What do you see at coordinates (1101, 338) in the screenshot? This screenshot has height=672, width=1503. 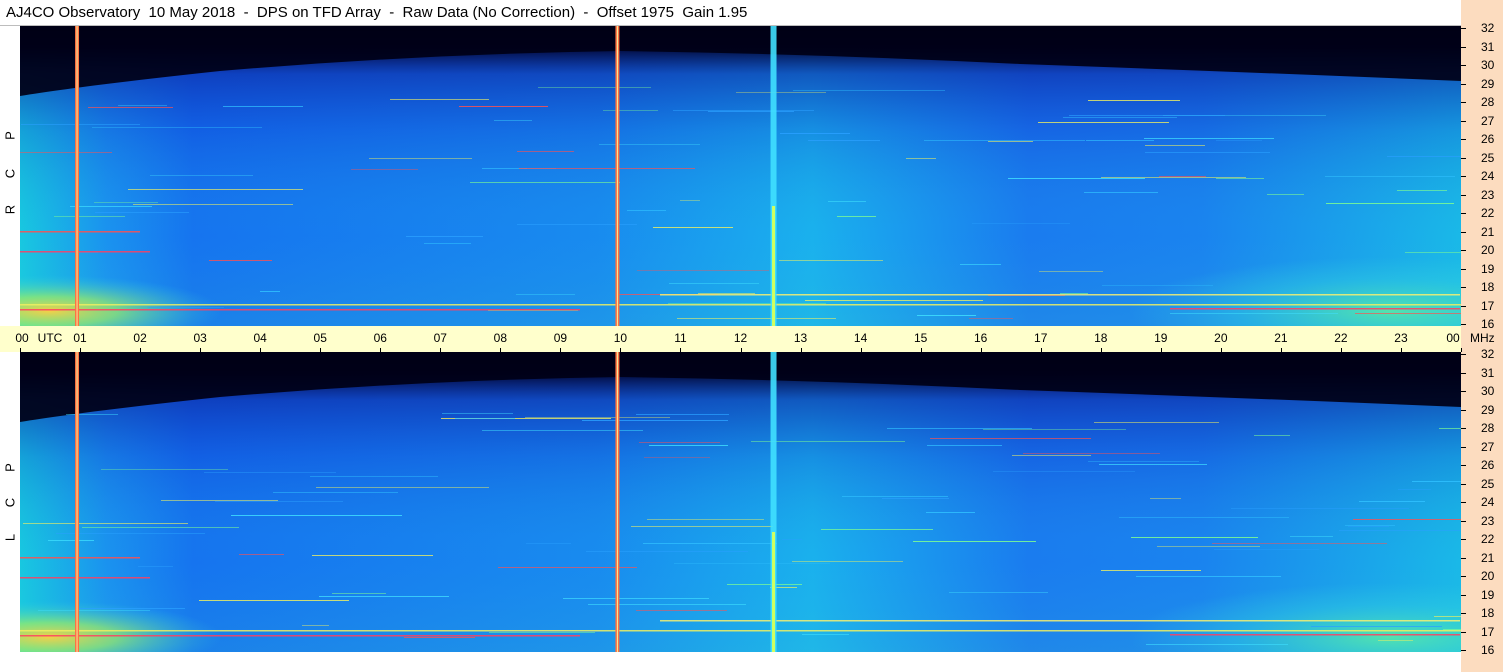 I see `time-tick-label: 18` at bounding box center [1101, 338].